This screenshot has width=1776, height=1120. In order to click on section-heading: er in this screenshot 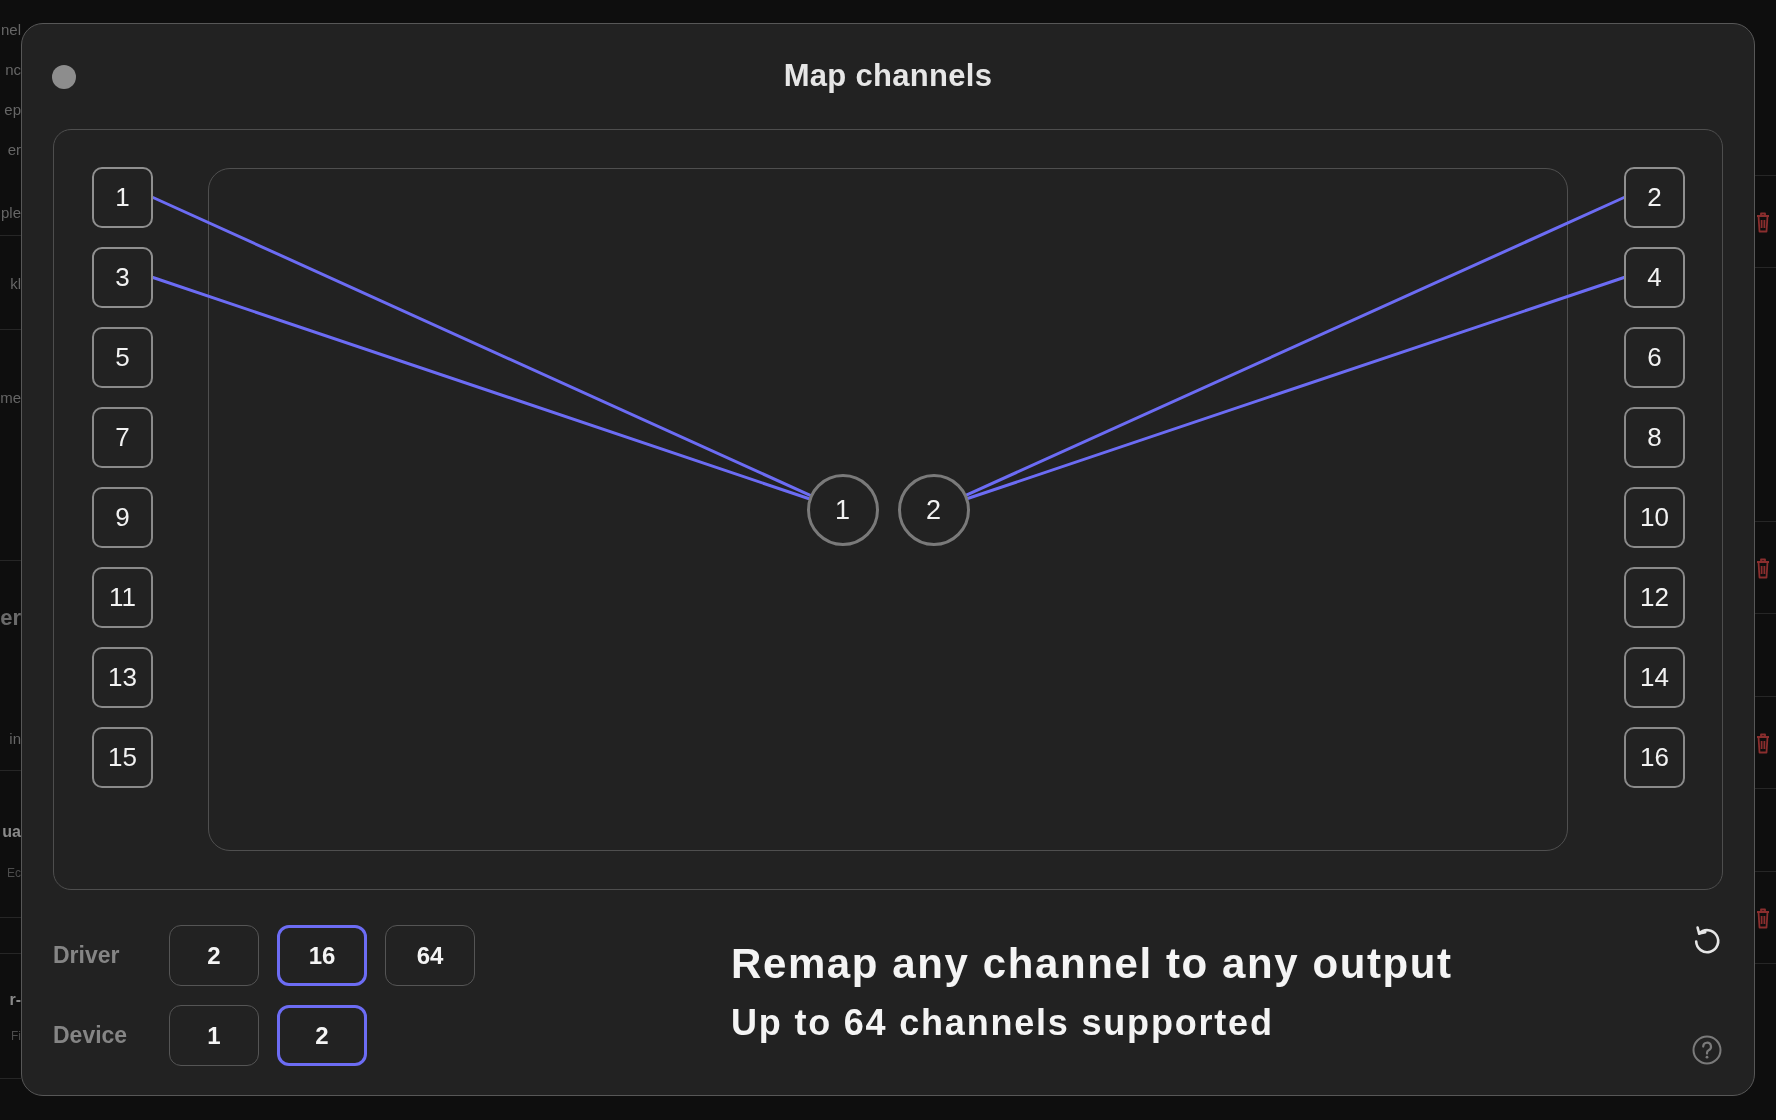, I will do `click(10, 618)`.